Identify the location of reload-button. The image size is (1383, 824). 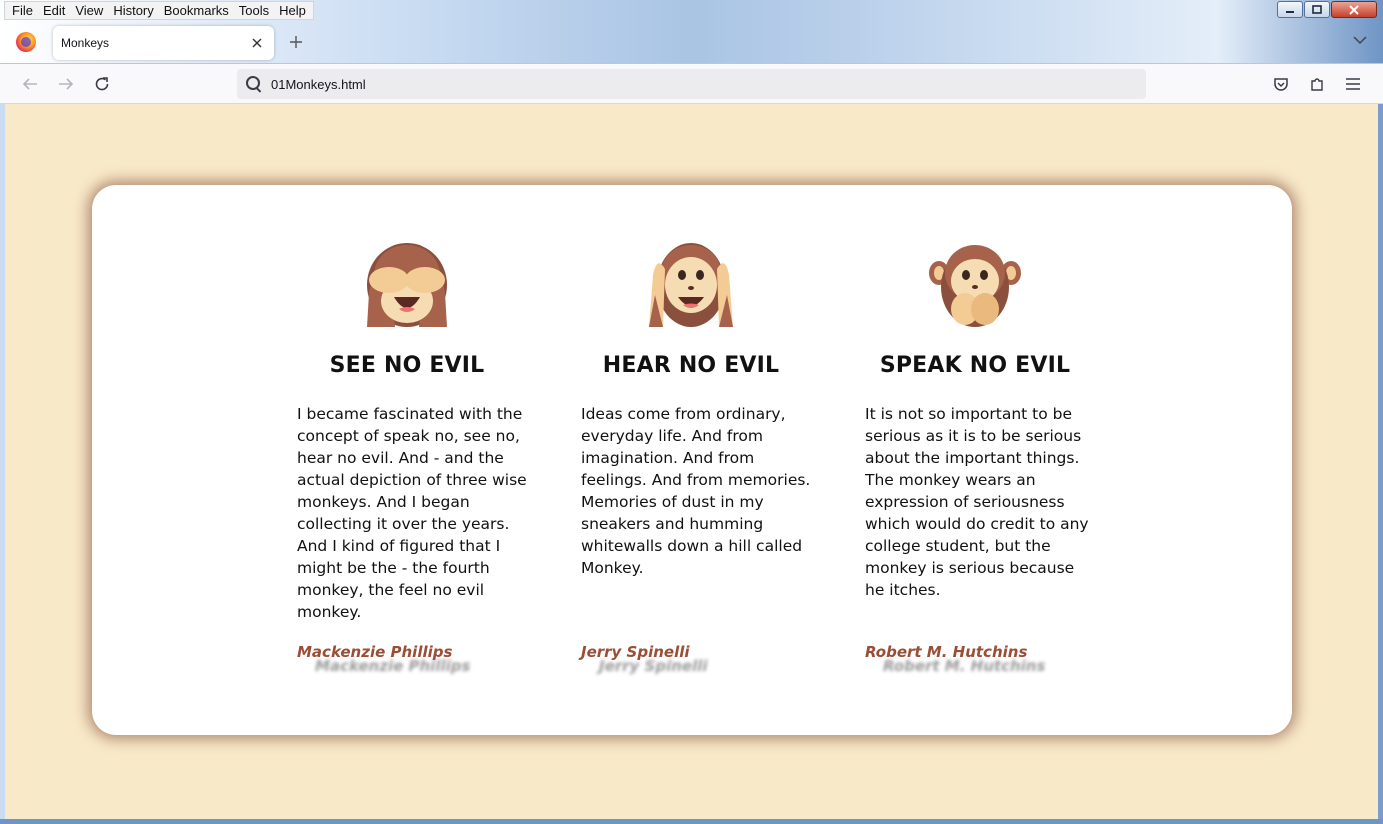
(102, 84).